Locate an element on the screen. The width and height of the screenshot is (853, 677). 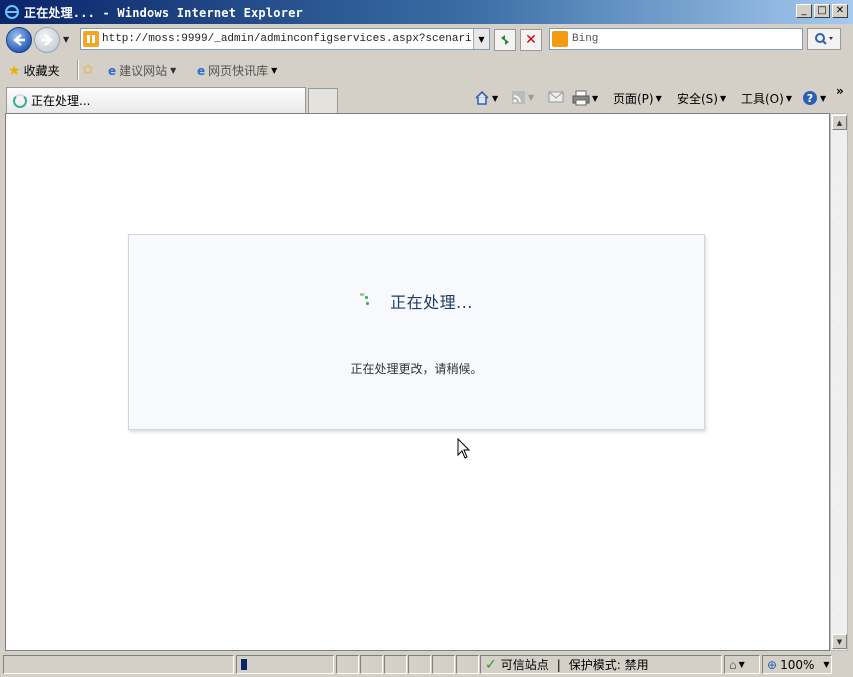
web-slice-gallery-label: 网页快讯库 is located at coordinates (238, 71).